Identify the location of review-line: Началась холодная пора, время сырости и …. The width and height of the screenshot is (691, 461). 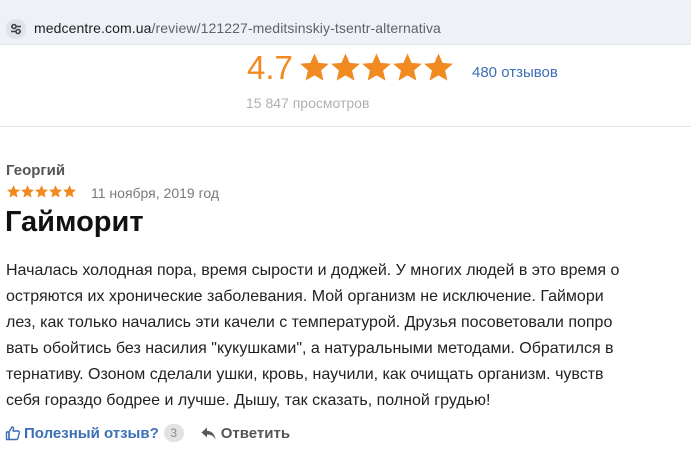
(313, 270).